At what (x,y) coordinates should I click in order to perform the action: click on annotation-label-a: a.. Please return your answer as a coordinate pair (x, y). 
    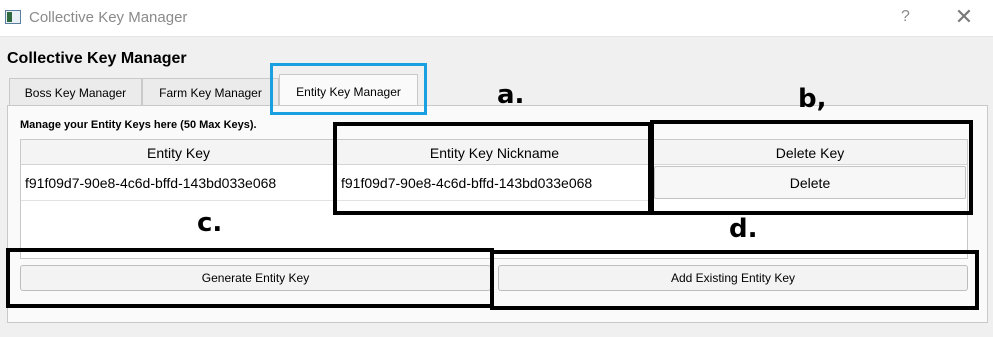
    Looking at the image, I should click on (511, 95).